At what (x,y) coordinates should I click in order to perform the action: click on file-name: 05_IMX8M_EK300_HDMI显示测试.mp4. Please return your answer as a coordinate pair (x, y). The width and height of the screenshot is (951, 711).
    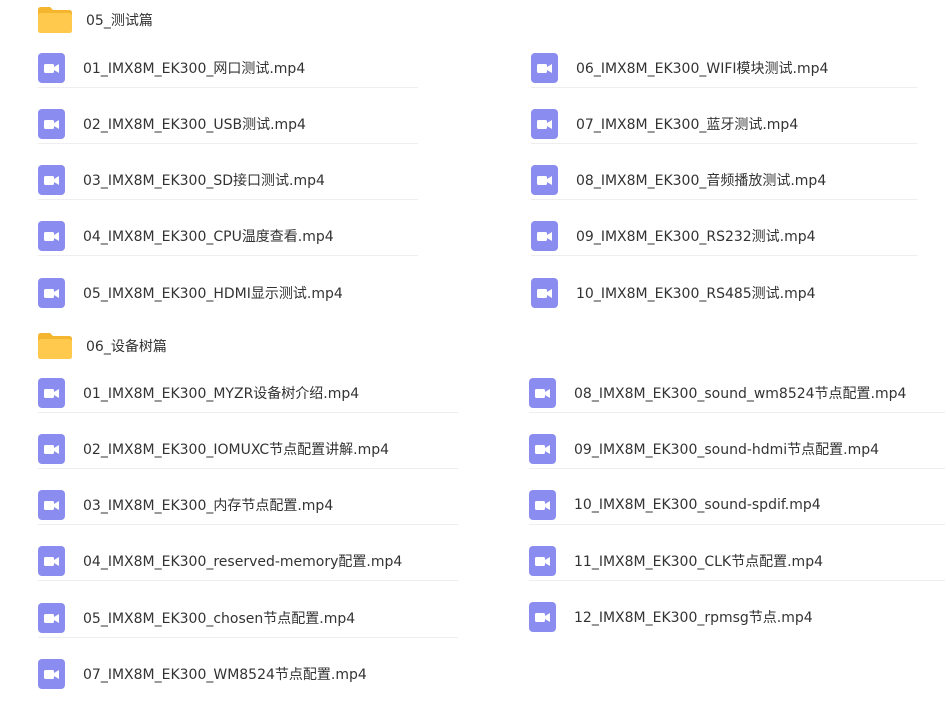
    Looking at the image, I should click on (213, 294).